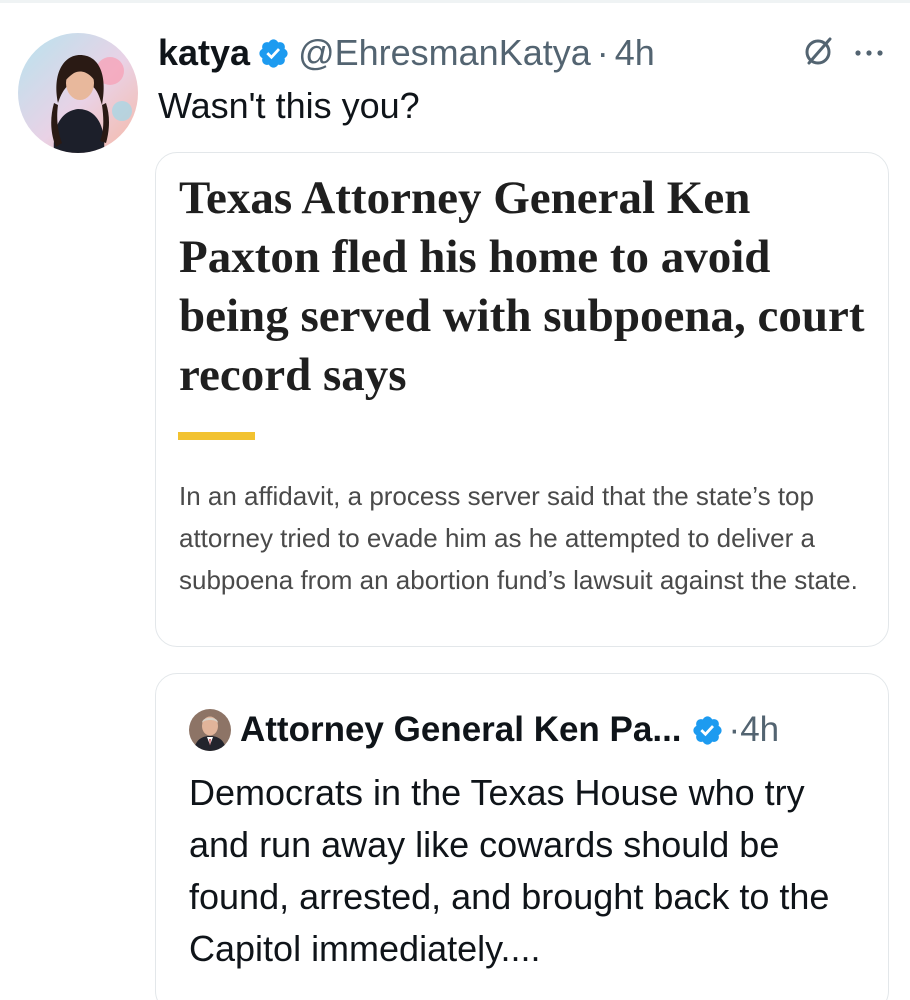  What do you see at coordinates (78, 93) in the screenshot?
I see `avatar` at bounding box center [78, 93].